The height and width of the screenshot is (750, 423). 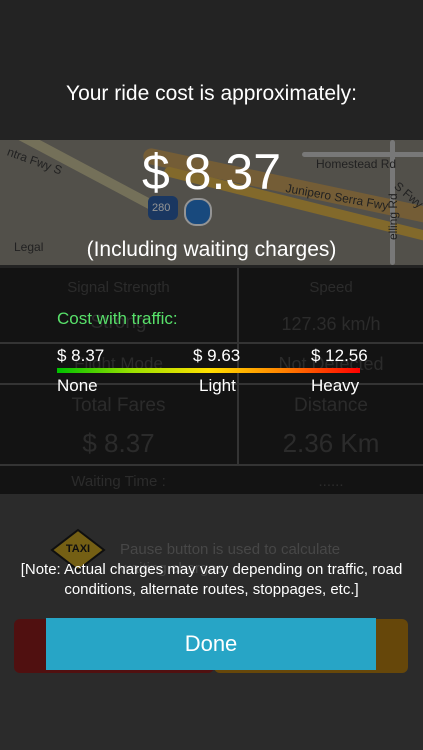 I want to click on traffic-none-label: None, so click(x=77, y=385).